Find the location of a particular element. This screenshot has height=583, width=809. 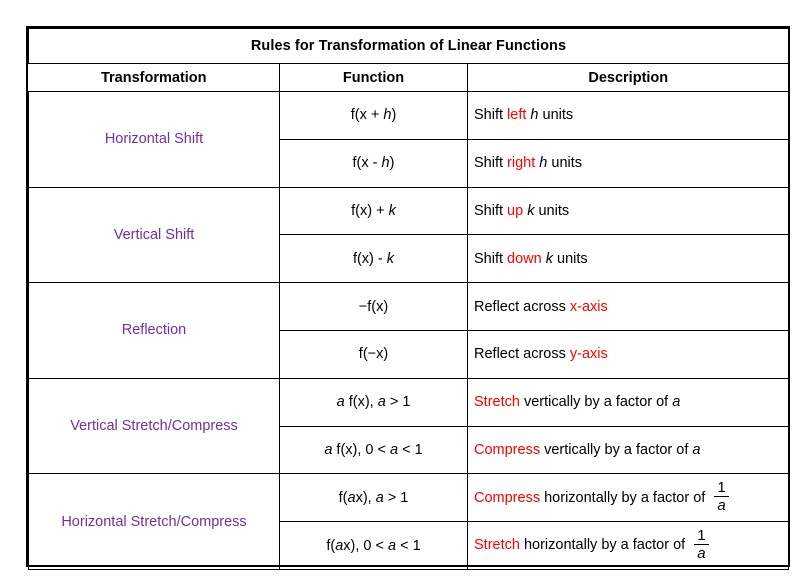

function-expression: f(x - h) is located at coordinates (373, 163).